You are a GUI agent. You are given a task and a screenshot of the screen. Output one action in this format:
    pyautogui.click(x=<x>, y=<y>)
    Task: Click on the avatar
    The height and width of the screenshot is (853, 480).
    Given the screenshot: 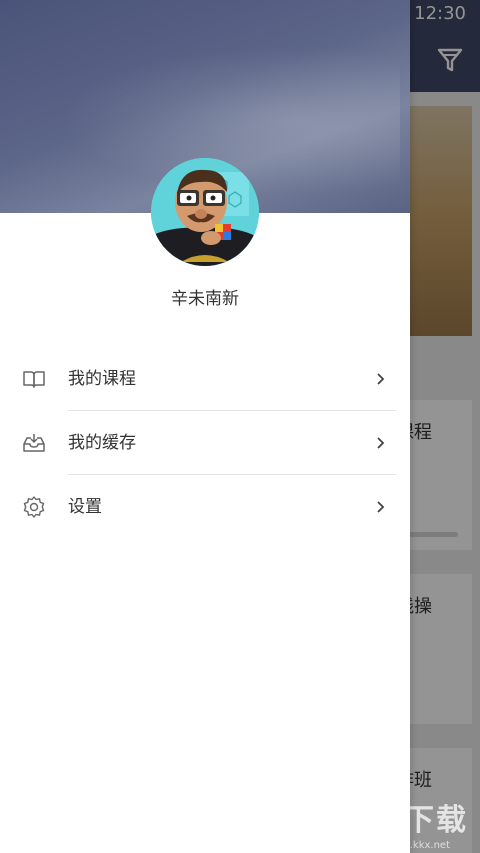 What is the action you would take?
    pyautogui.click(x=205, y=212)
    